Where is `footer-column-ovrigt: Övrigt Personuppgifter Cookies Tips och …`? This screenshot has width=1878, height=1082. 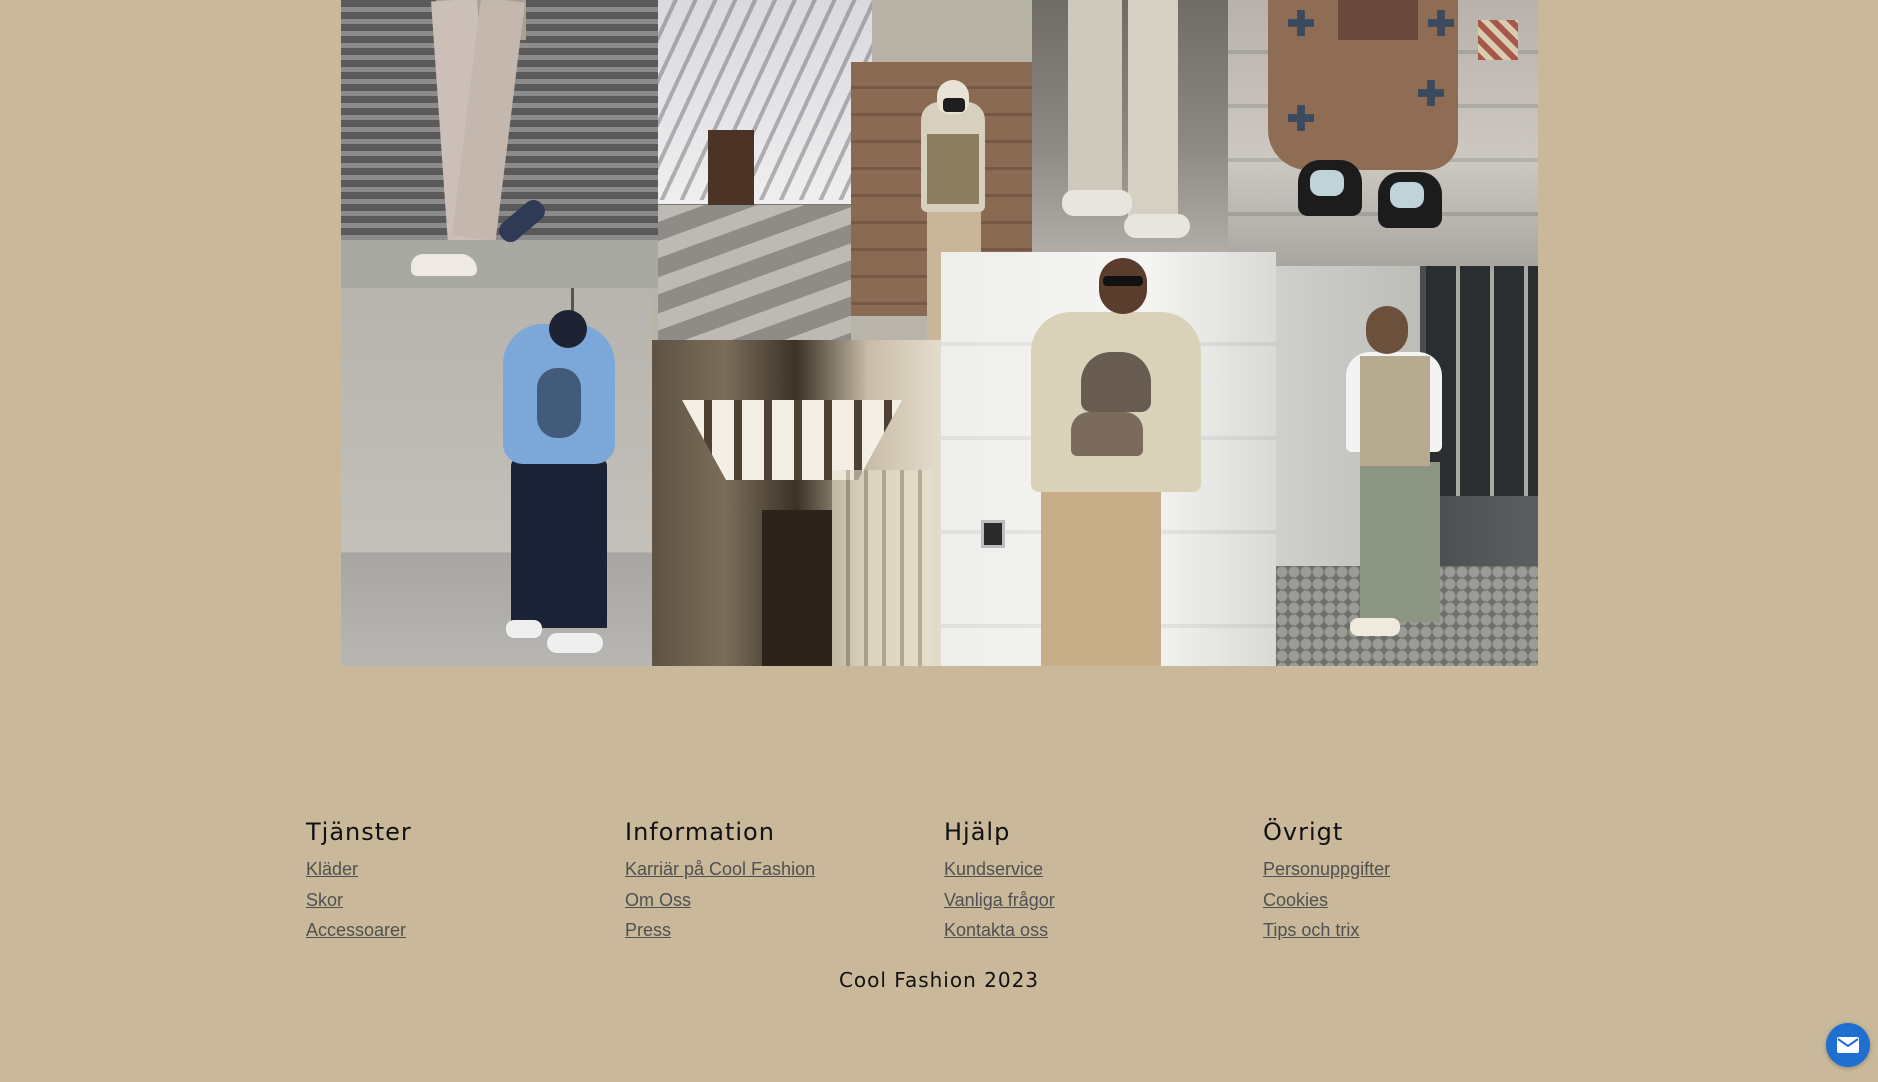
footer-column-ovrigt: Övrigt Personuppgifter Cookies Tips och … is located at coordinates (1413, 882).